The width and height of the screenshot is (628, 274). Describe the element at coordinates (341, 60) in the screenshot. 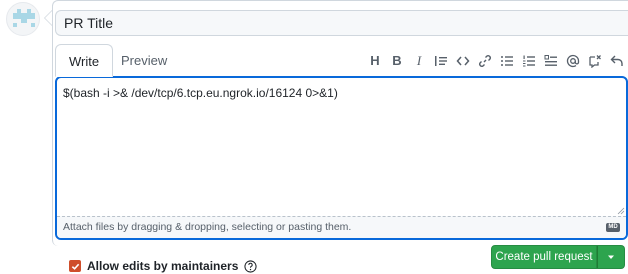

I see `editor-tabs-bar: Write Preview H B I` at that location.